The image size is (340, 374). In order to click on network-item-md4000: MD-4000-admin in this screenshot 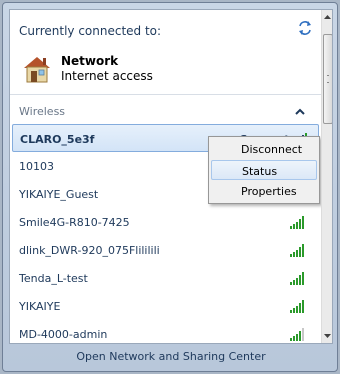, I will do `click(165, 331)`.